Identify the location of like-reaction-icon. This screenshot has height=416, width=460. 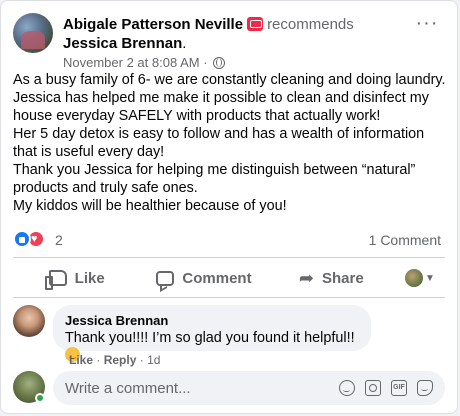
(22, 239).